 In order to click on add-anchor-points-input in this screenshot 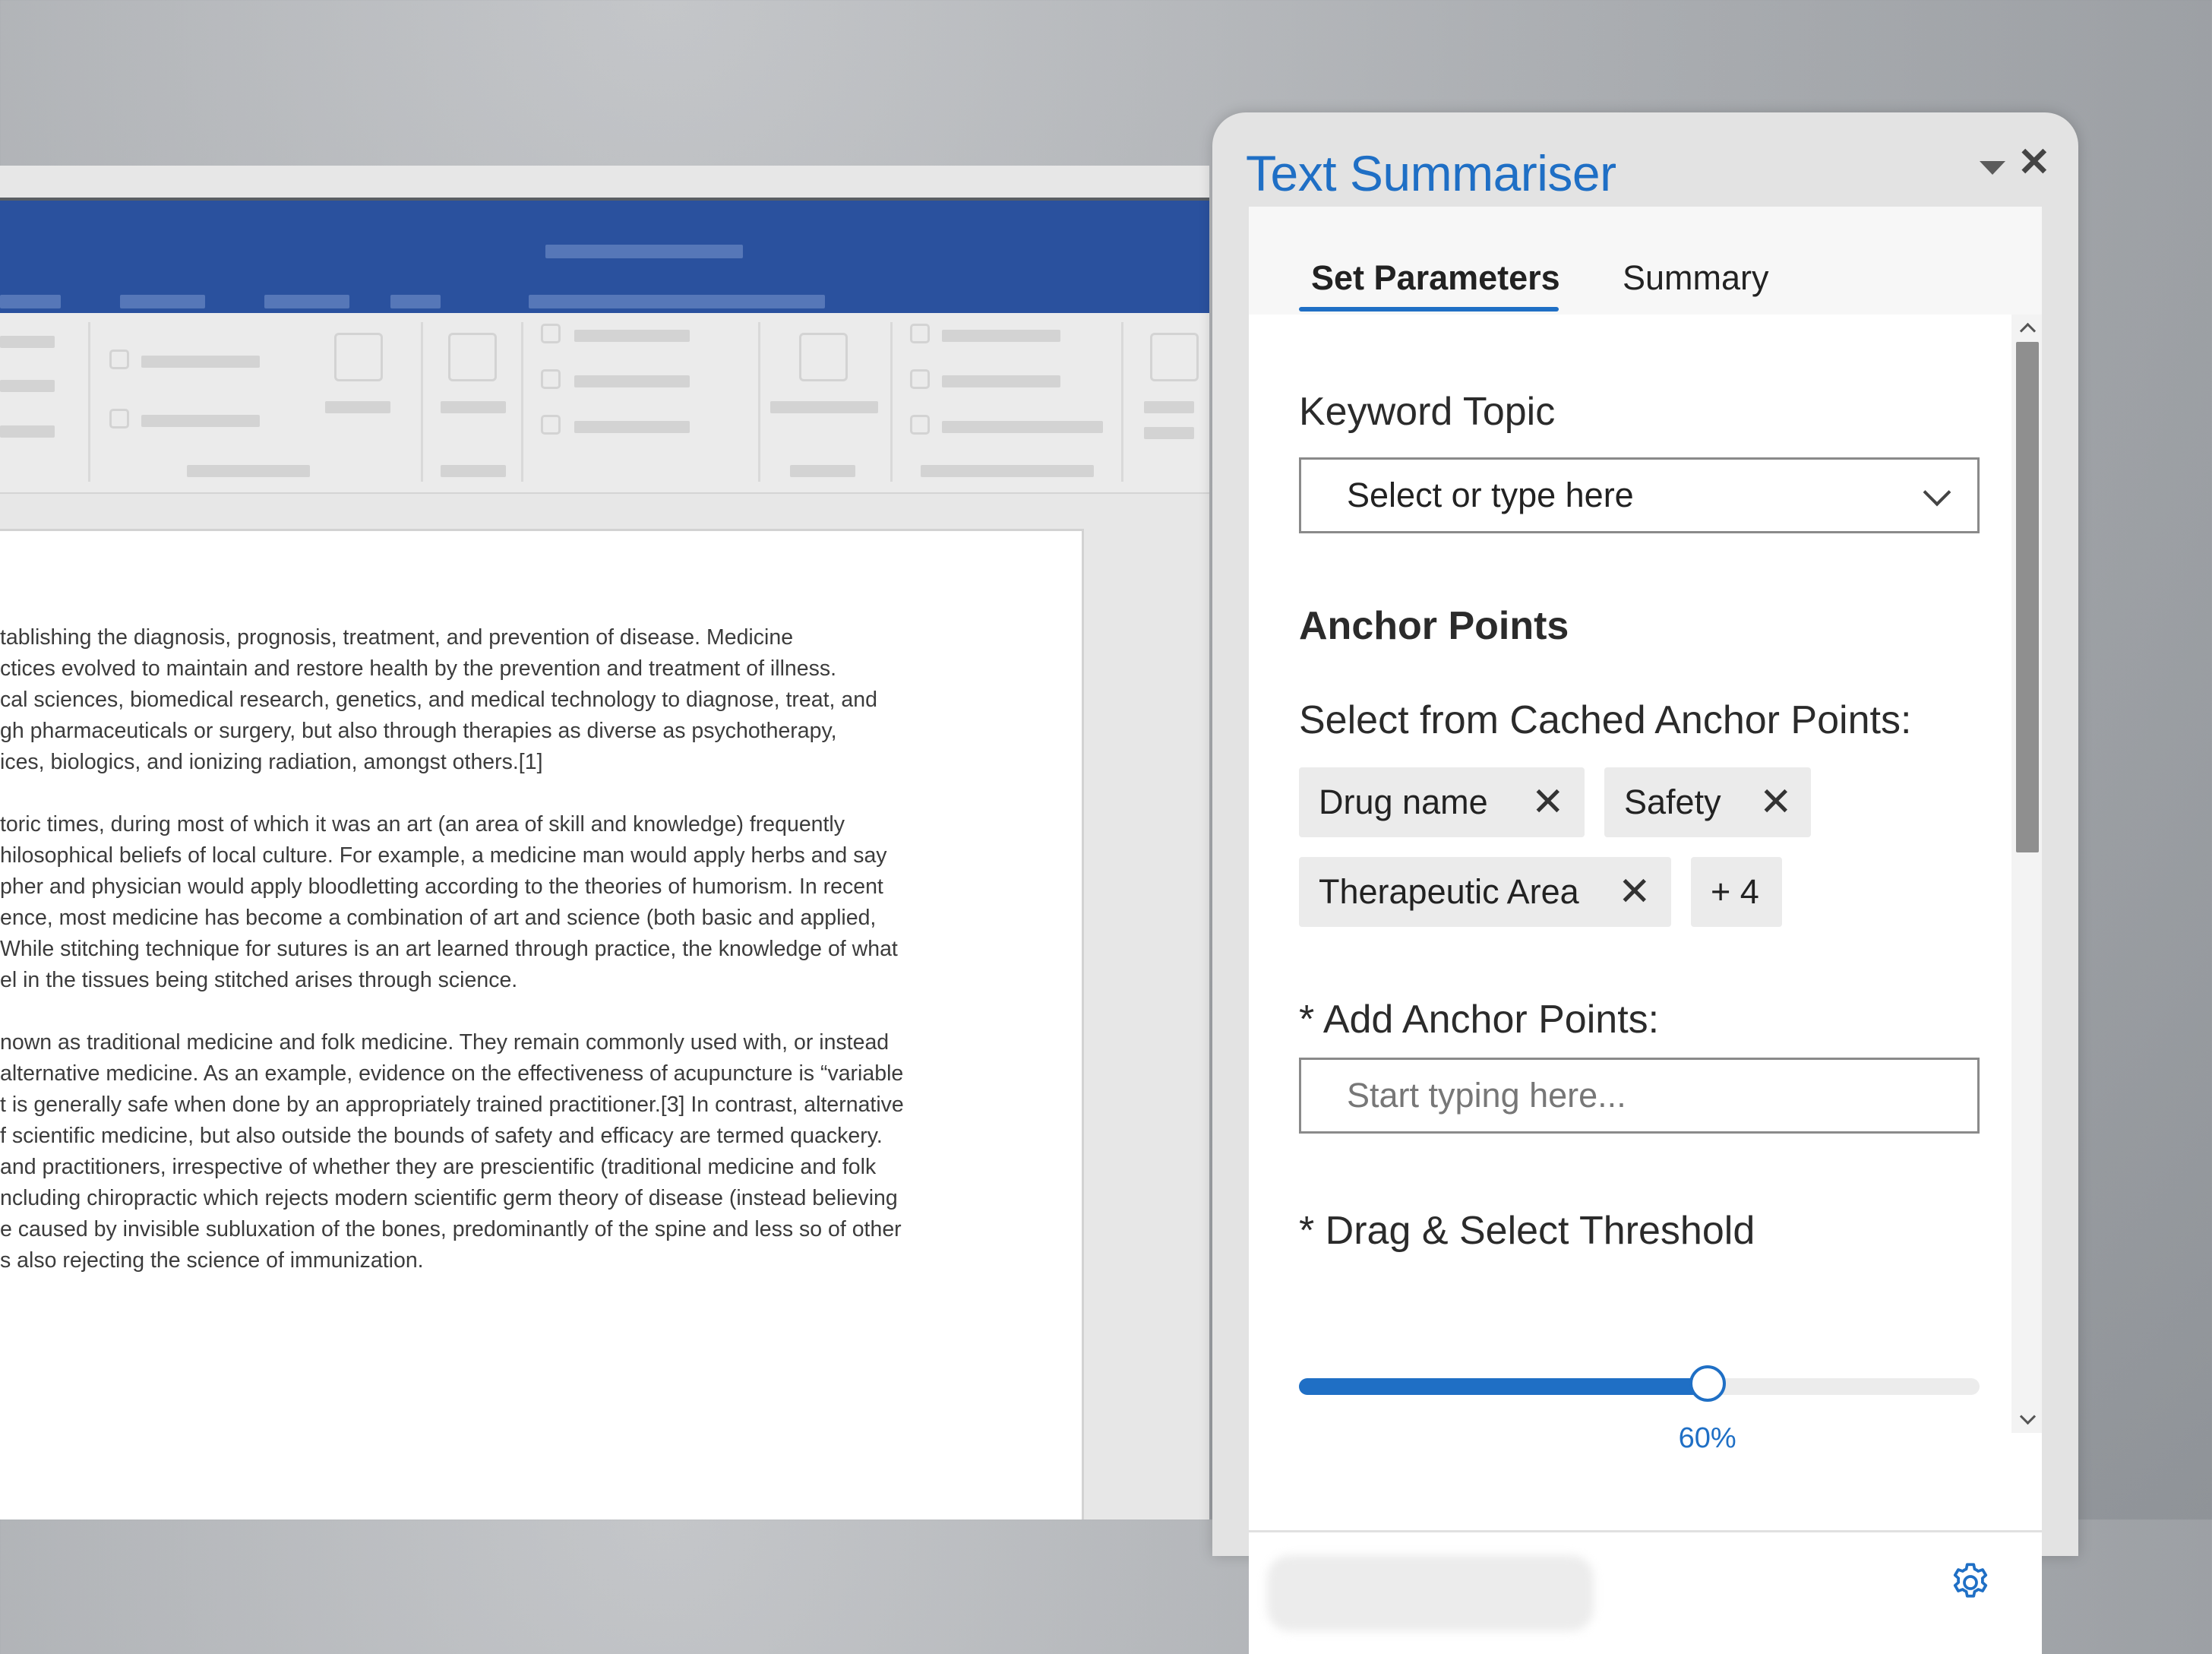, I will do `click(1643, 1095)`.